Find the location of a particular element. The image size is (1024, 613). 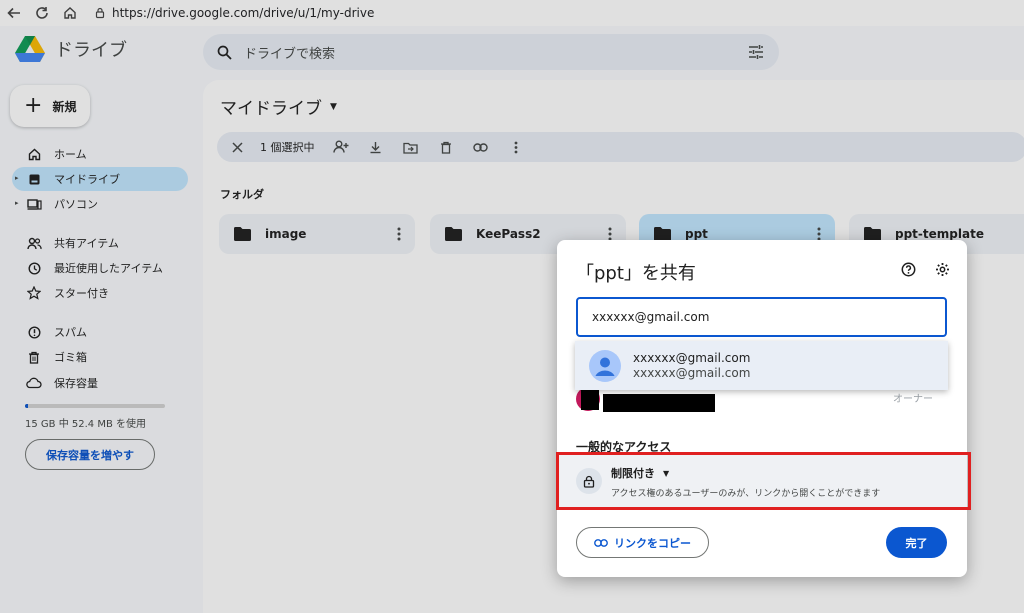

copy-link-button: リンクをコピー is located at coordinates (642, 542).